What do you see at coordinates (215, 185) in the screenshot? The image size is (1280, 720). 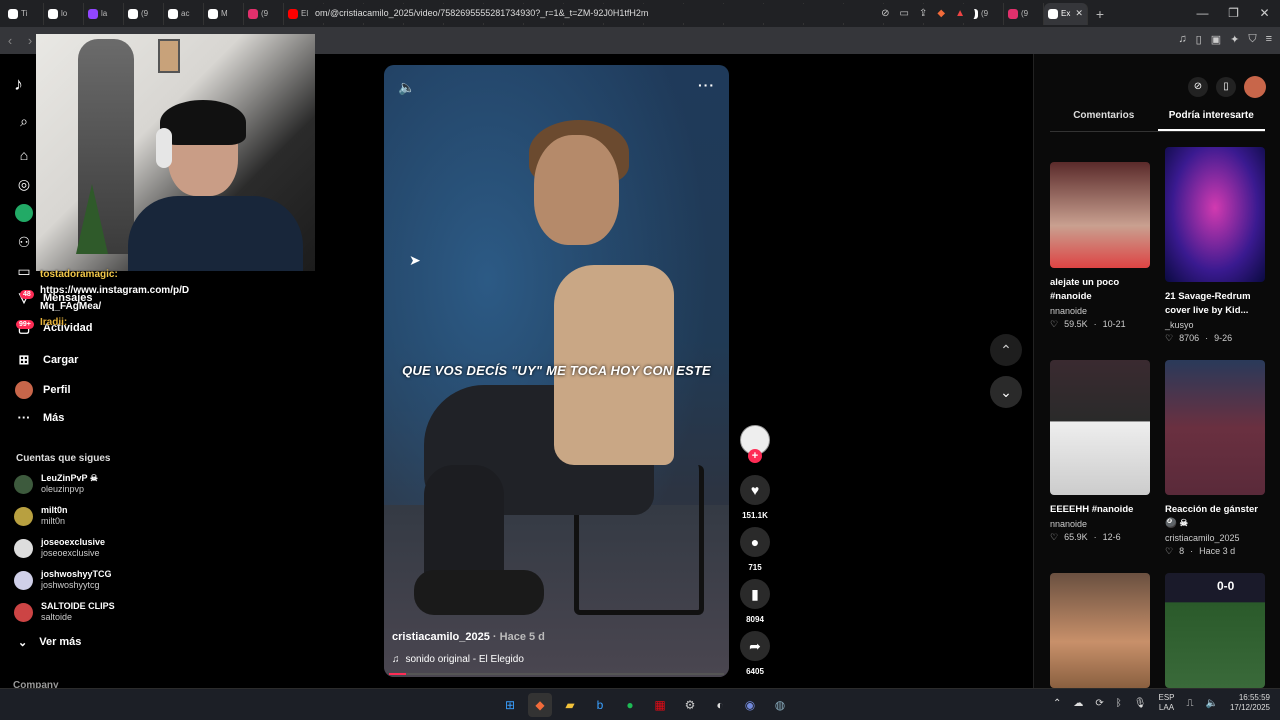 I see `webcam-person` at bounding box center [215, 185].